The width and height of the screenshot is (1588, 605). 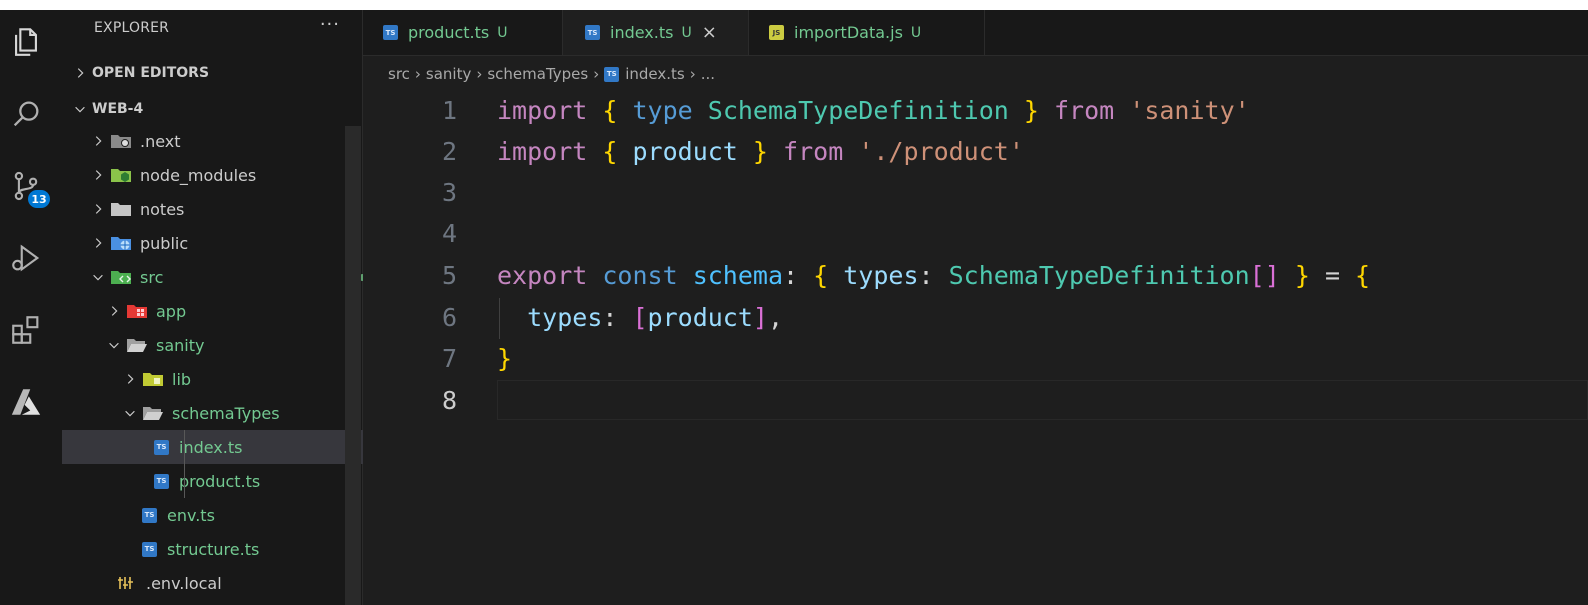 What do you see at coordinates (330, 24) in the screenshot?
I see `more-actions-button: ···` at bounding box center [330, 24].